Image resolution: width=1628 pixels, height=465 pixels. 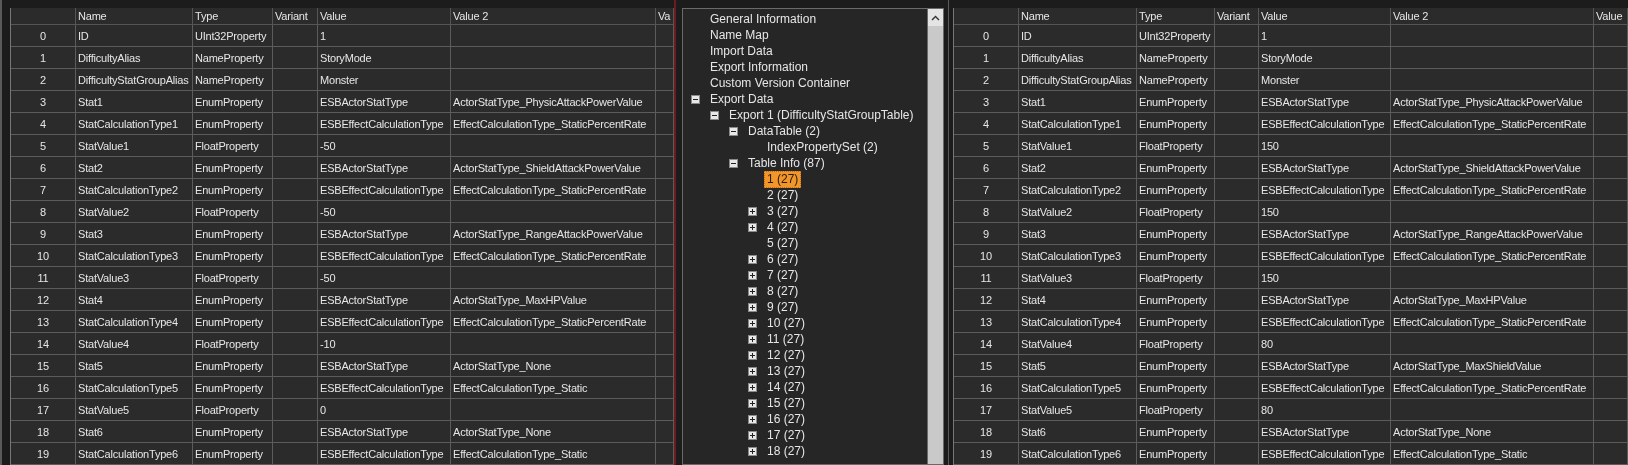 What do you see at coordinates (780, 83) in the screenshot?
I see `tree-item: Custom Version Container` at bounding box center [780, 83].